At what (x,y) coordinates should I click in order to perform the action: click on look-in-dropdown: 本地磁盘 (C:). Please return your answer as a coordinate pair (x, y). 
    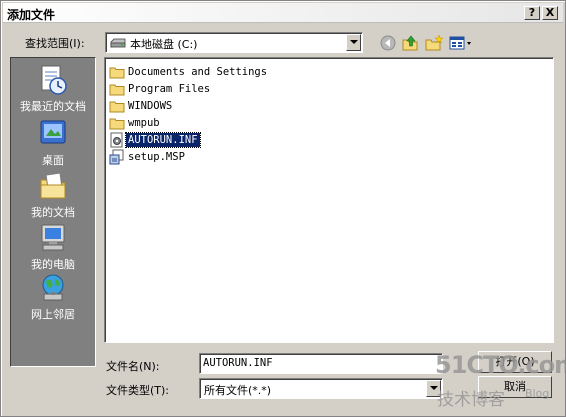
    Looking at the image, I should click on (234, 42).